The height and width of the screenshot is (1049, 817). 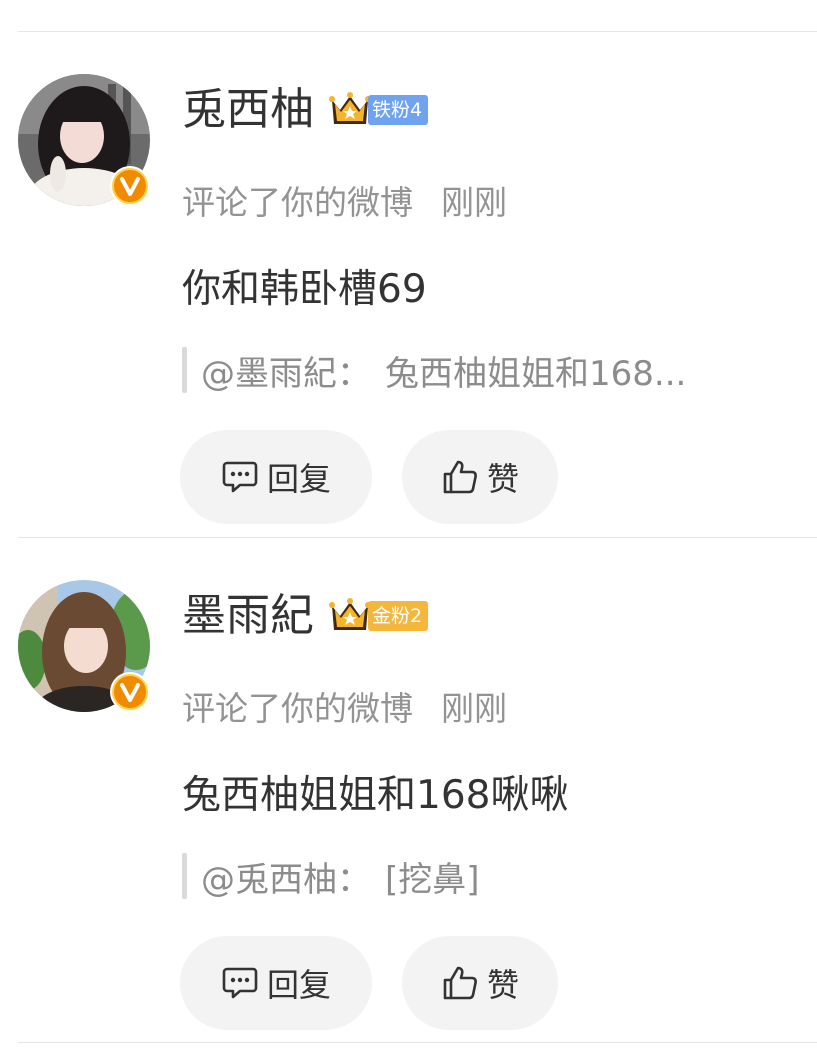 I want to click on username-row: 墨雨紀 金粉2, so click(x=305, y=616).